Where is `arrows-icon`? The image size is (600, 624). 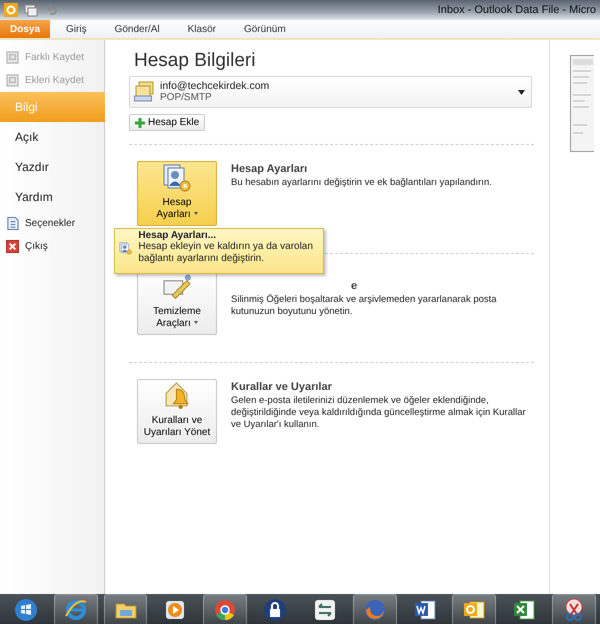
arrows-icon is located at coordinates (324, 610).